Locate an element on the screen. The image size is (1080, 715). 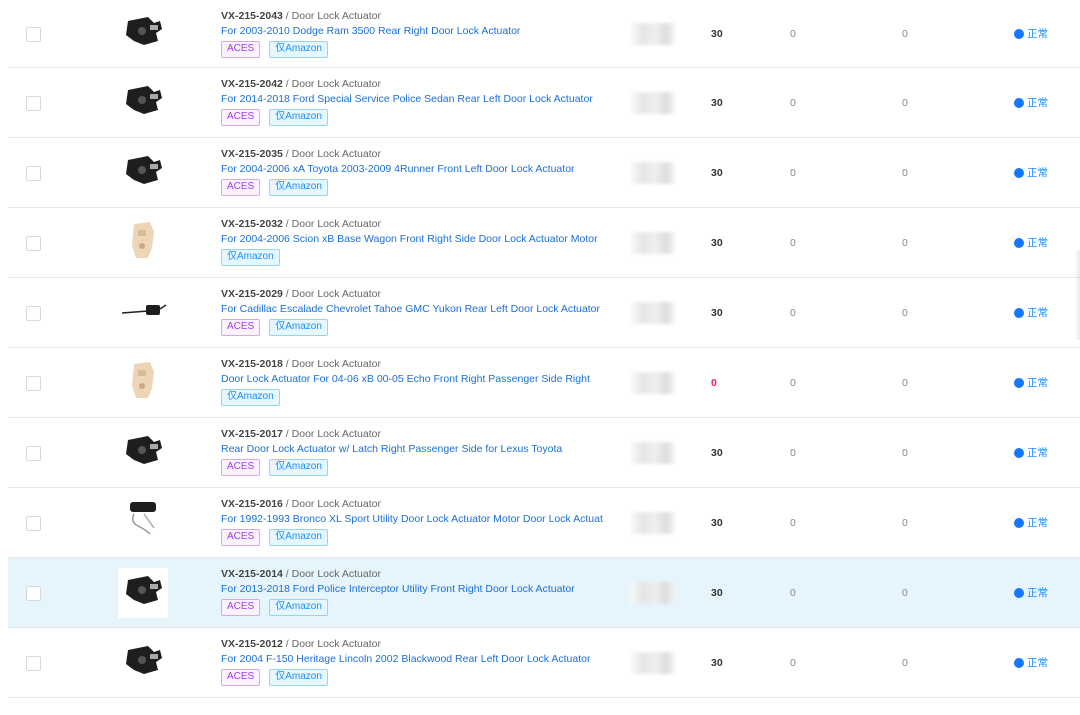
scrollbar-shadow is located at coordinates (1077, 295).